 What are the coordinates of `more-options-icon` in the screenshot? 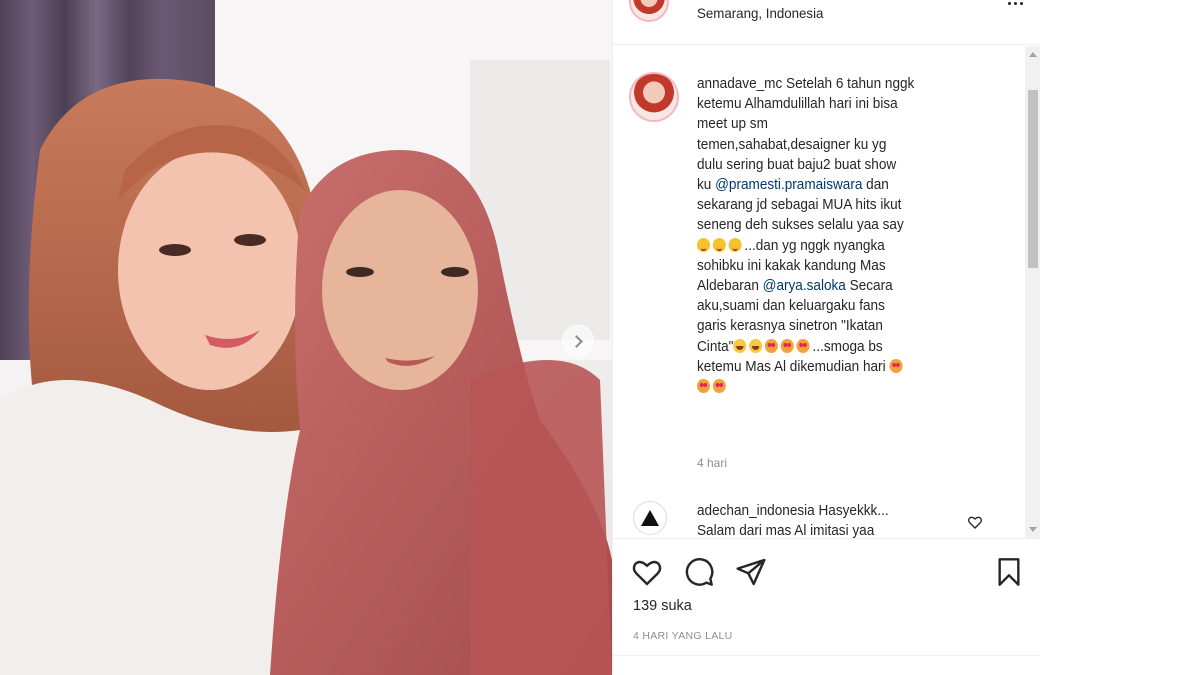 It's located at (1015, 6).